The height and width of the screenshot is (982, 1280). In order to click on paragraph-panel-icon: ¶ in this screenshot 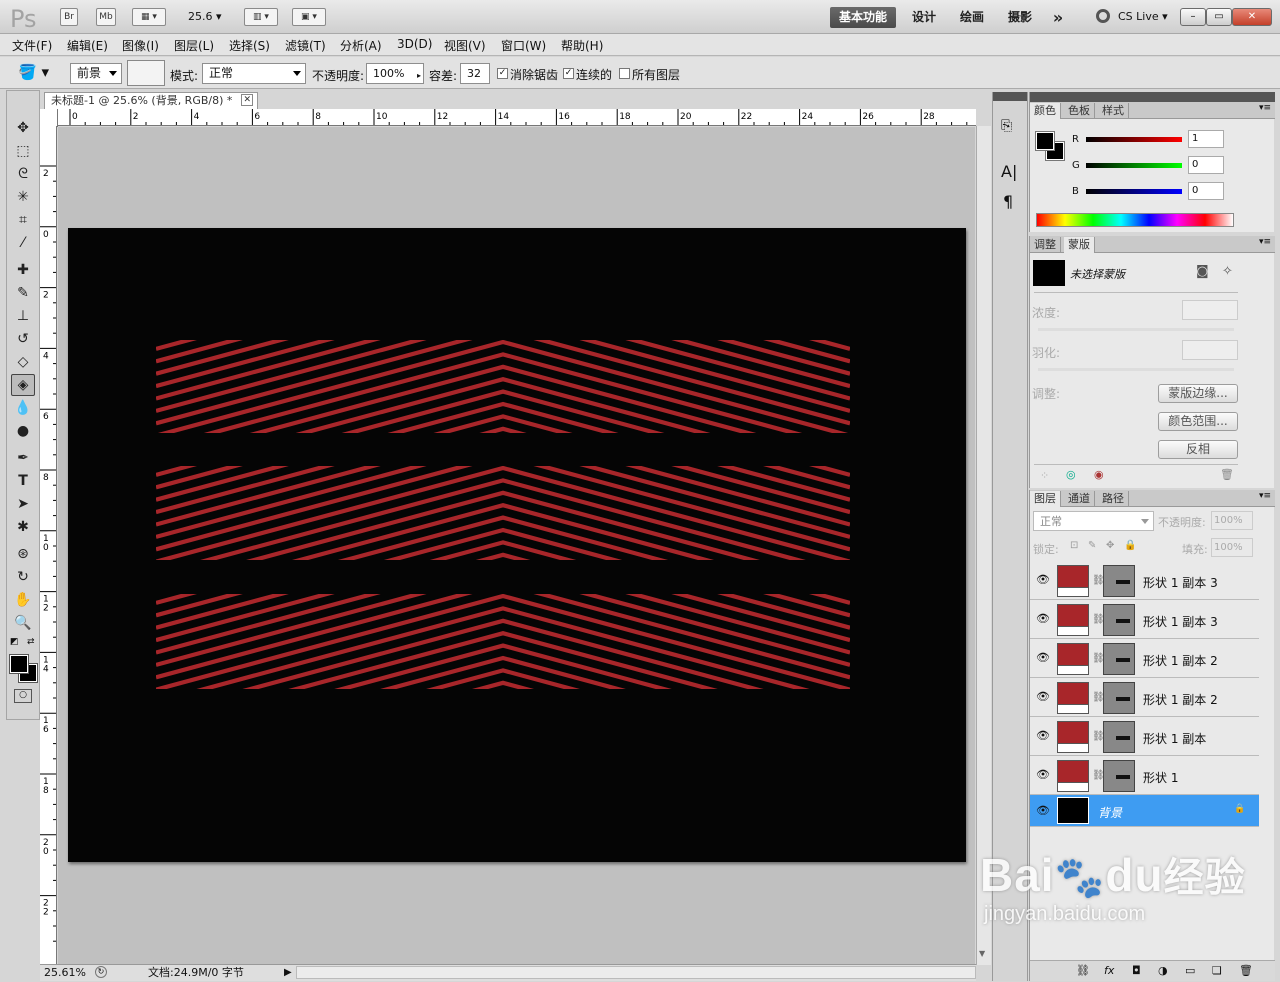, I will do `click(1008, 201)`.